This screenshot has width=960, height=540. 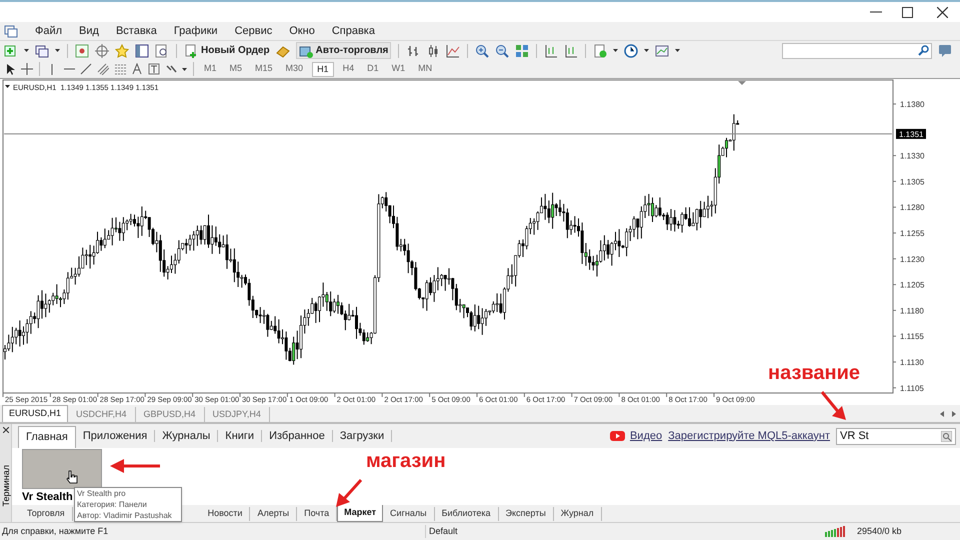 I want to click on product-thumbnail, so click(x=62, y=468).